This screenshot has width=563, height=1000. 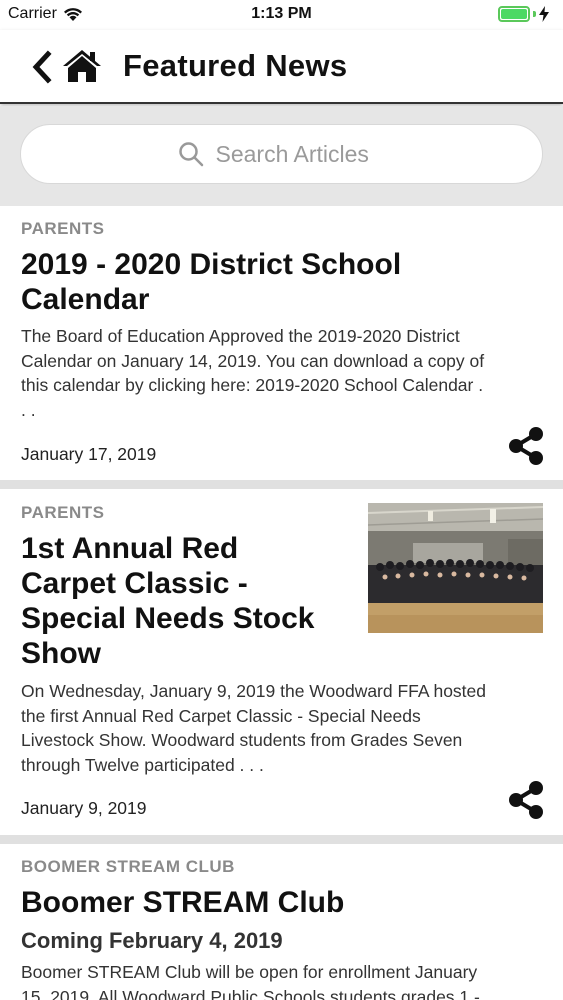 What do you see at coordinates (134, 583) in the screenshot?
I see `article-title-line: Carpet Classic -` at bounding box center [134, 583].